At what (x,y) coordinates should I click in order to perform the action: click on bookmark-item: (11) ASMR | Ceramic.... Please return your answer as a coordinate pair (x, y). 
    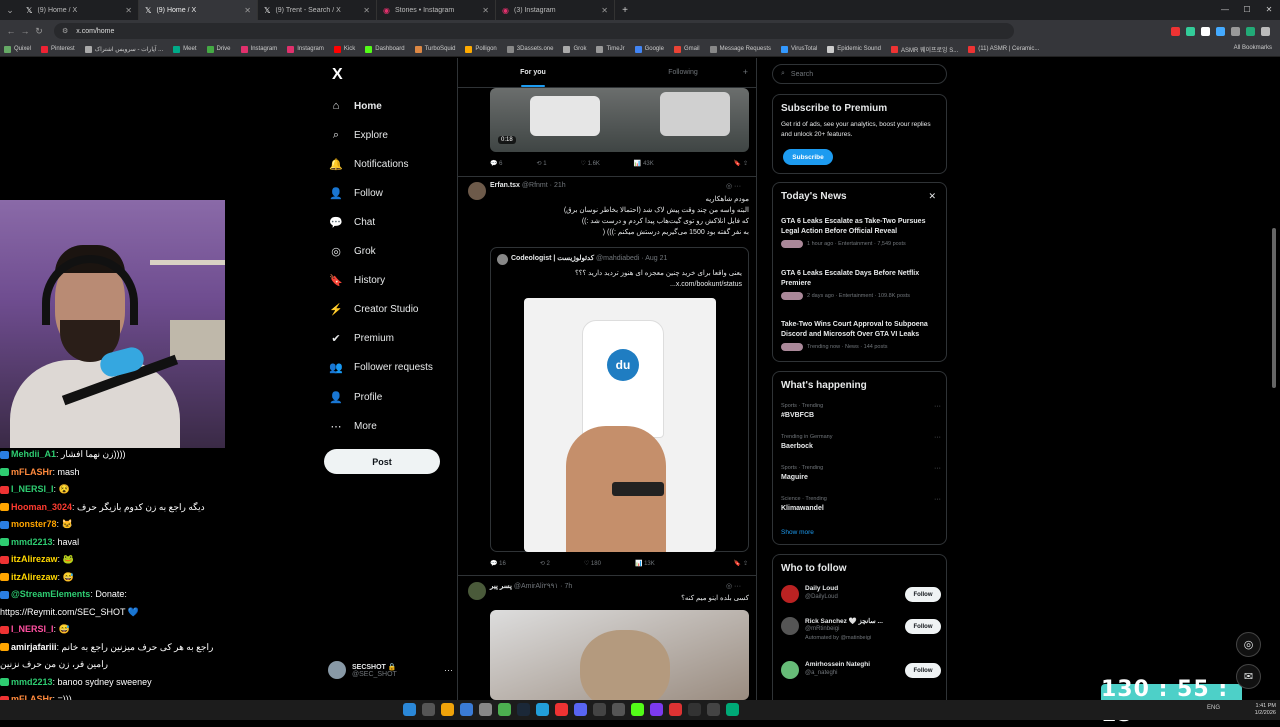
    Looking at the image, I should click on (1003, 49).